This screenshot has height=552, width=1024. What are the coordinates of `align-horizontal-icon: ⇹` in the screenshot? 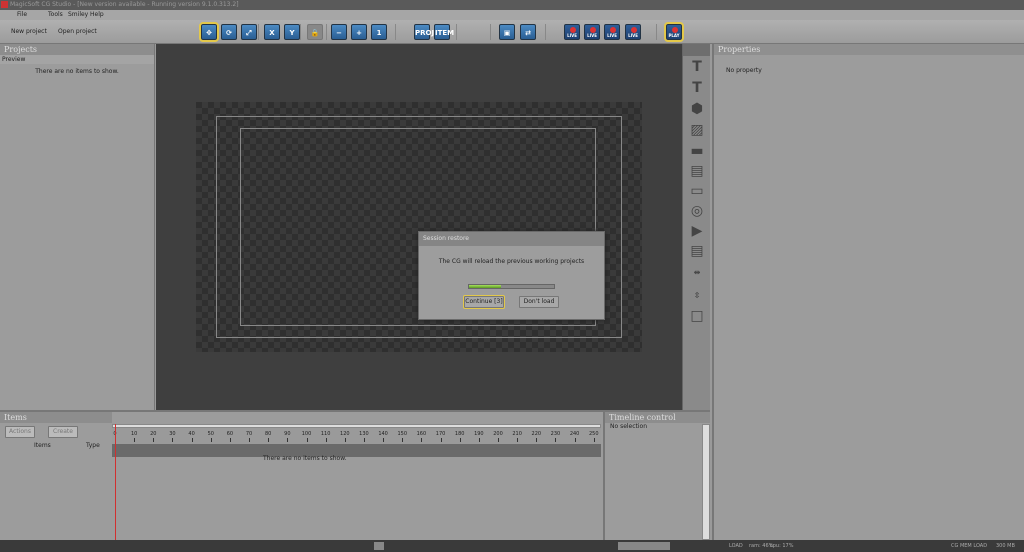 It's located at (697, 273).